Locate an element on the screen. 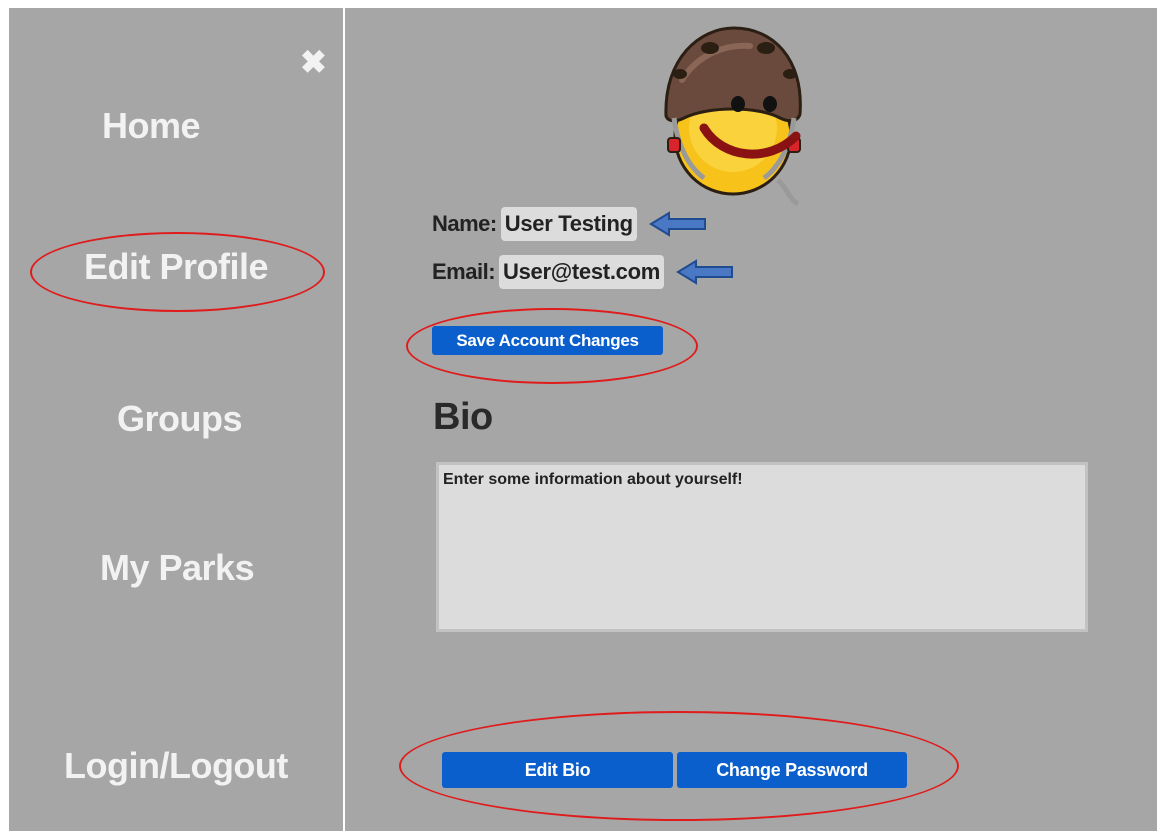 Image resolution: width=1157 pixels, height=831 pixels. sidebar-item-groups: Groups is located at coordinates (180, 419).